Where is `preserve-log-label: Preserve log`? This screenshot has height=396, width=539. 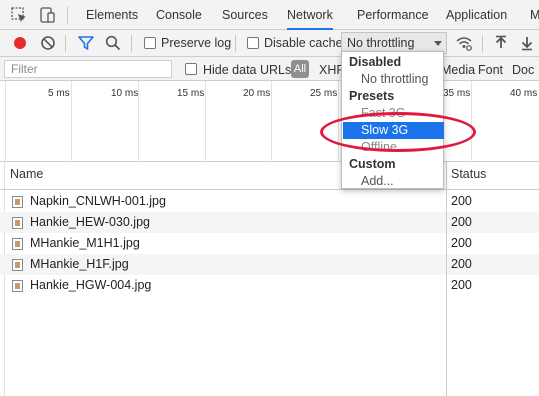 preserve-log-label: Preserve log is located at coordinates (196, 43).